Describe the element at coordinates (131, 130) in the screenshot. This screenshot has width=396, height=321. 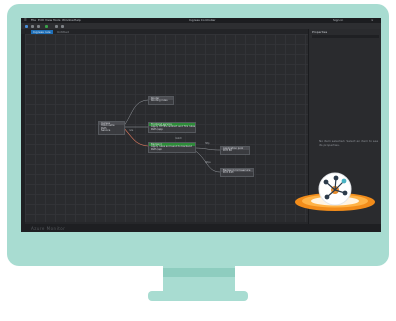
I see `edge-label: rule` at that location.